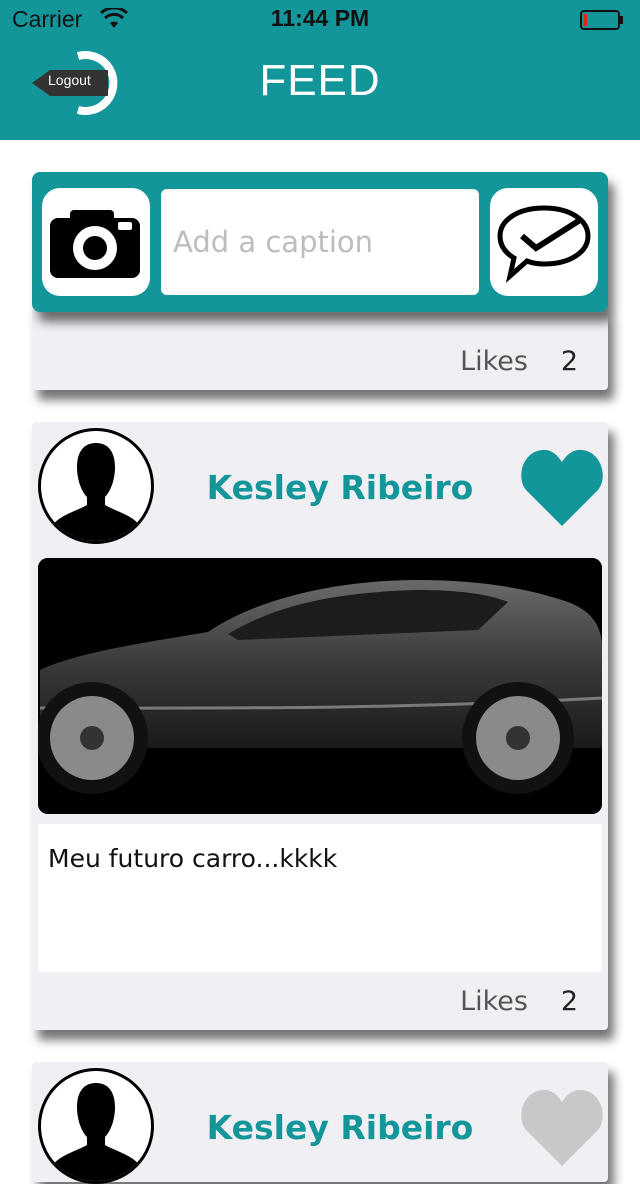 The height and width of the screenshot is (1184, 640). I want to click on clock-time: 11:44 PM, so click(320, 18).